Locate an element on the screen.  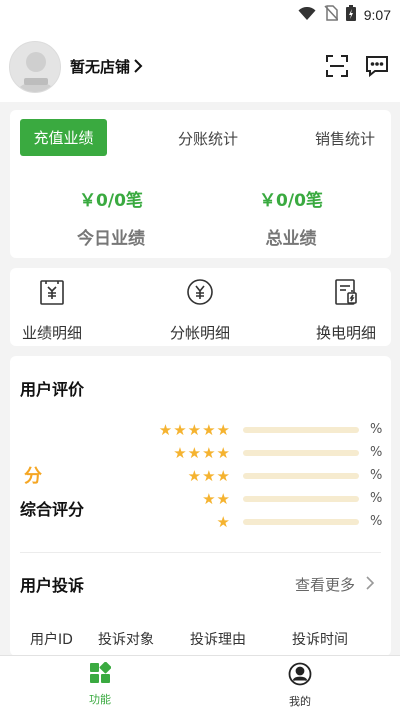
tab-mine: 我的 is located at coordinates (300, 685).